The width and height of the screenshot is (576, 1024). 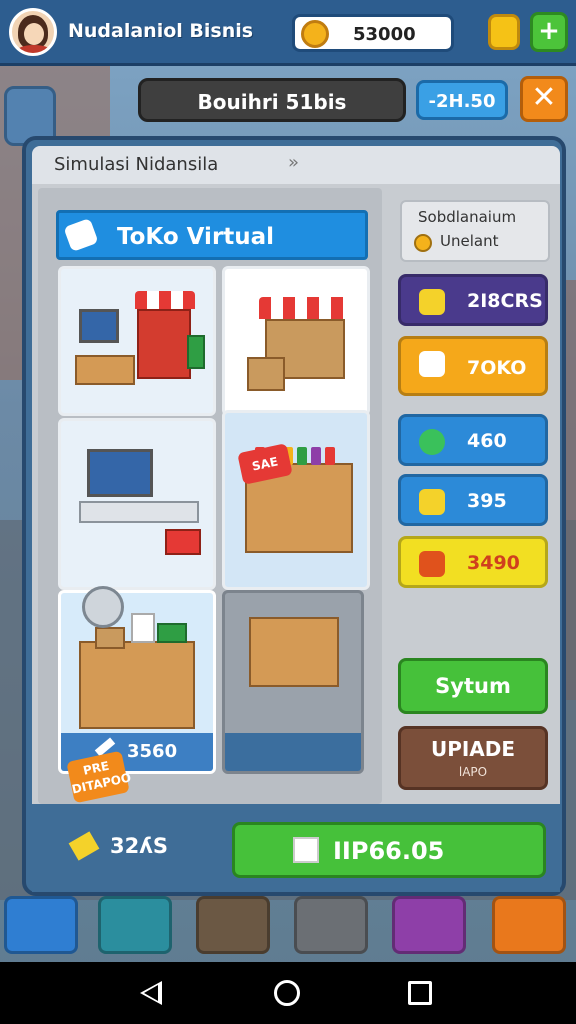 I want to click on info-line-2: Unelant, so click(x=469, y=241).